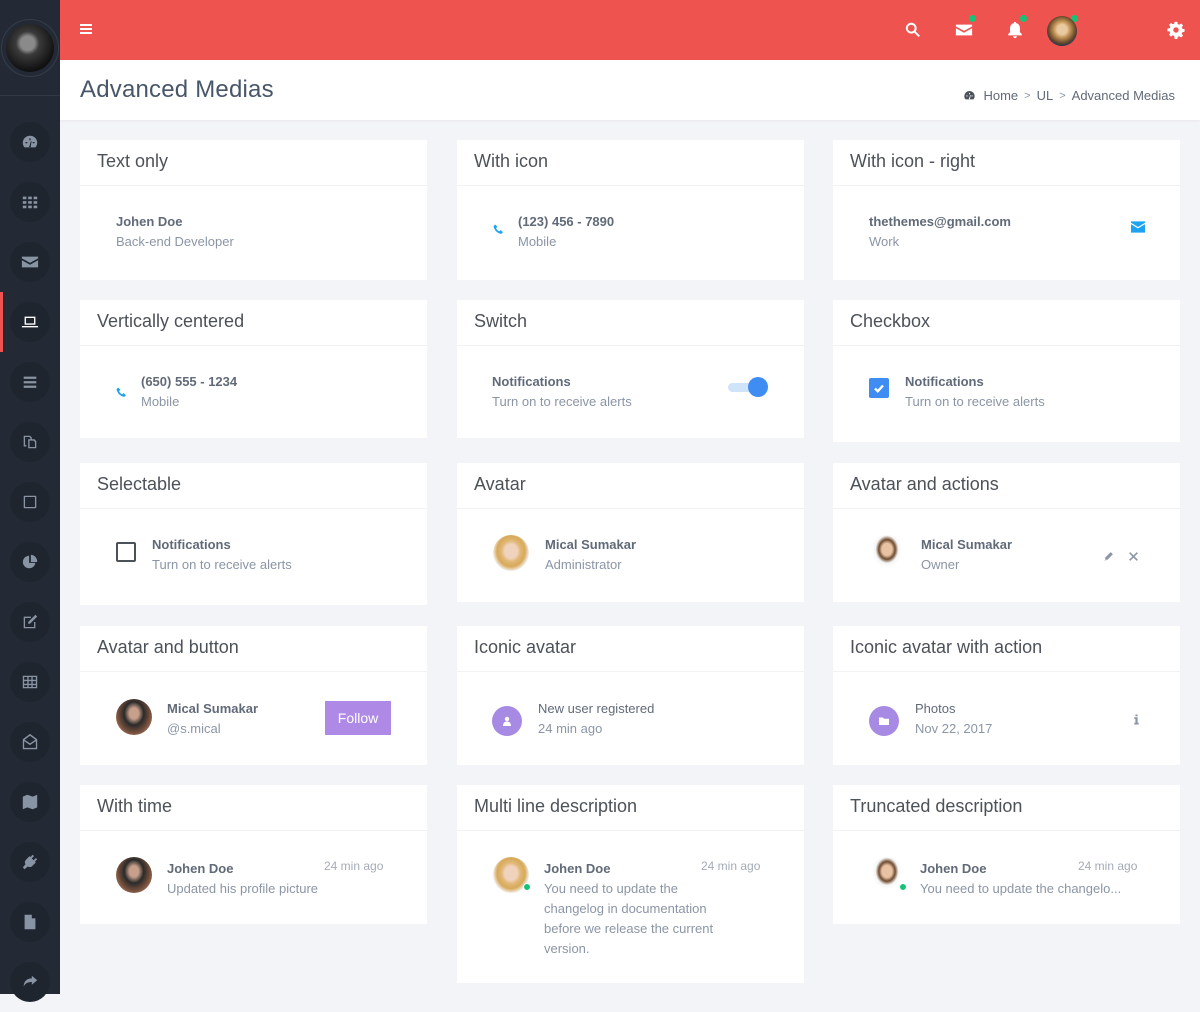 The width and height of the screenshot is (1200, 1012). Describe the element at coordinates (1006, 486) in the screenshot. I see `card-title: Avatar and actions` at that location.